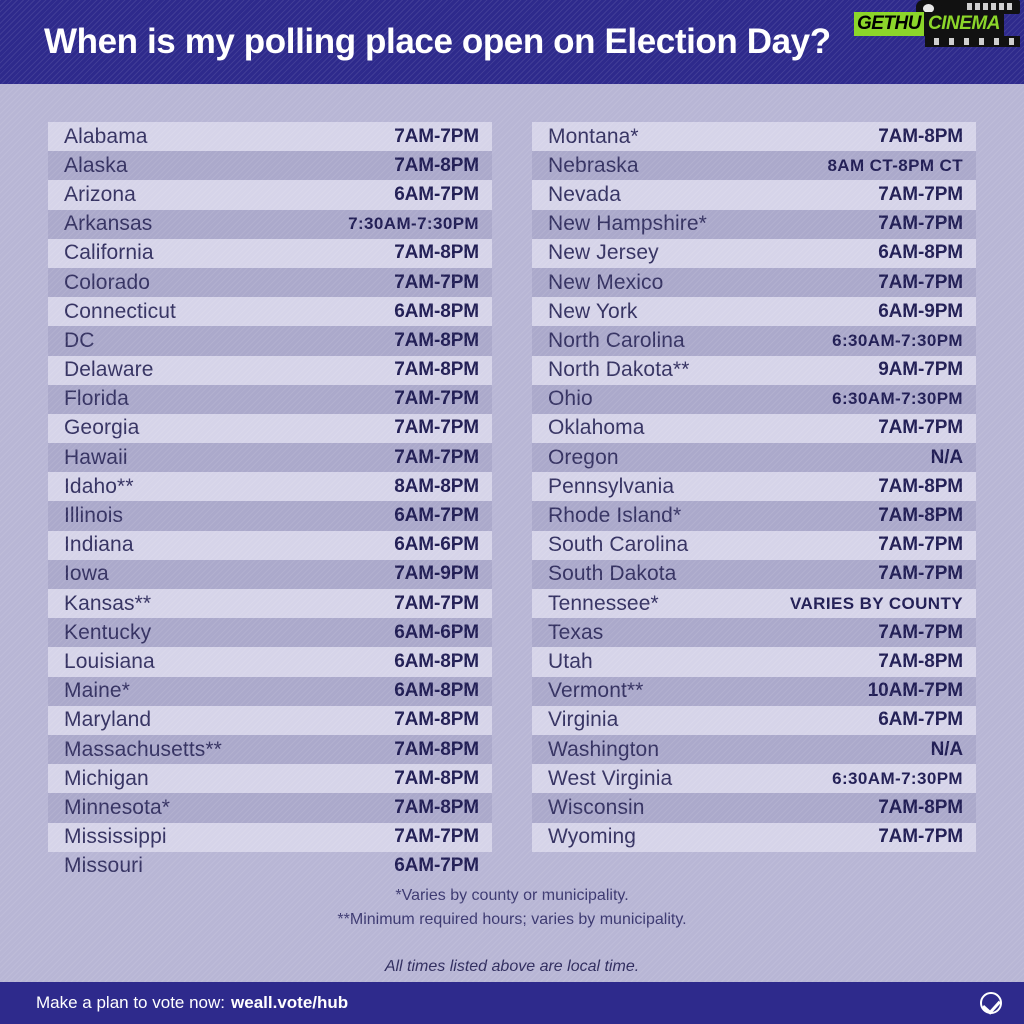 The height and width of the screenshot is (1024, 1024). Describe the element at coordinates (754, 487) in the screenshot. I see `table-row: Pennsylvania 7AM-8PM` at that location.